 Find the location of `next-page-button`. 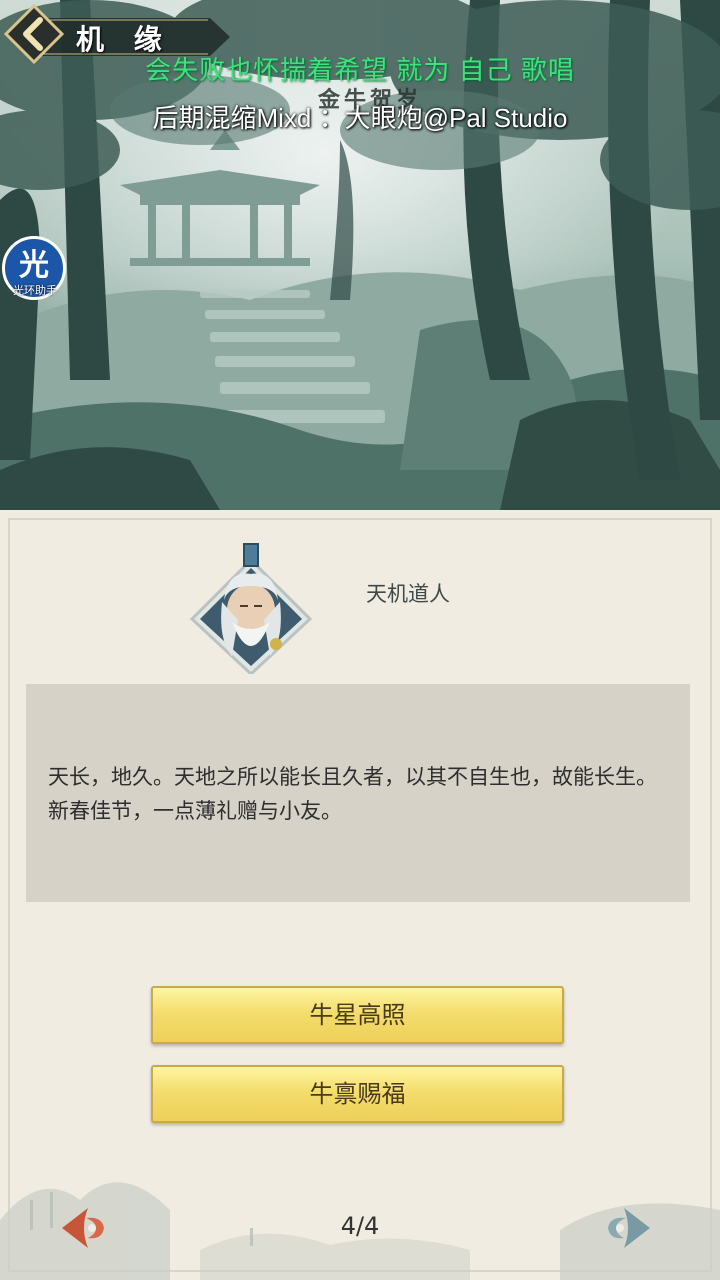

next-page-button is located at coordinates (628, 1228).